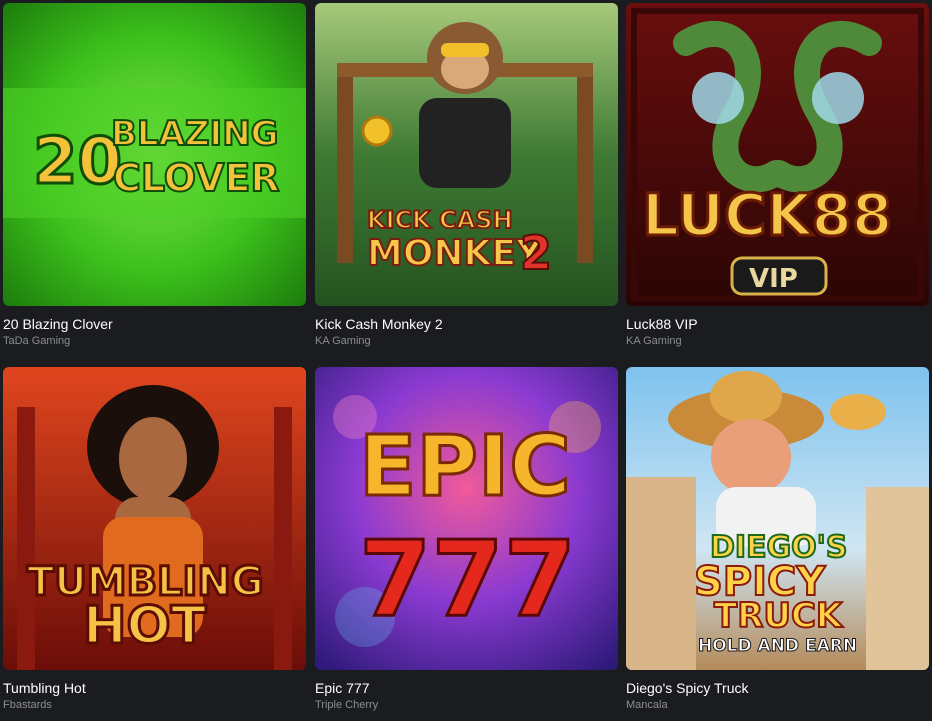 Image resolution: width=932 pixels, height=721 pixels. What do you see at coordinates (27, 705) in the screenshot?
I see `game-provider: Fbastards` at bounding box center [27, 705].